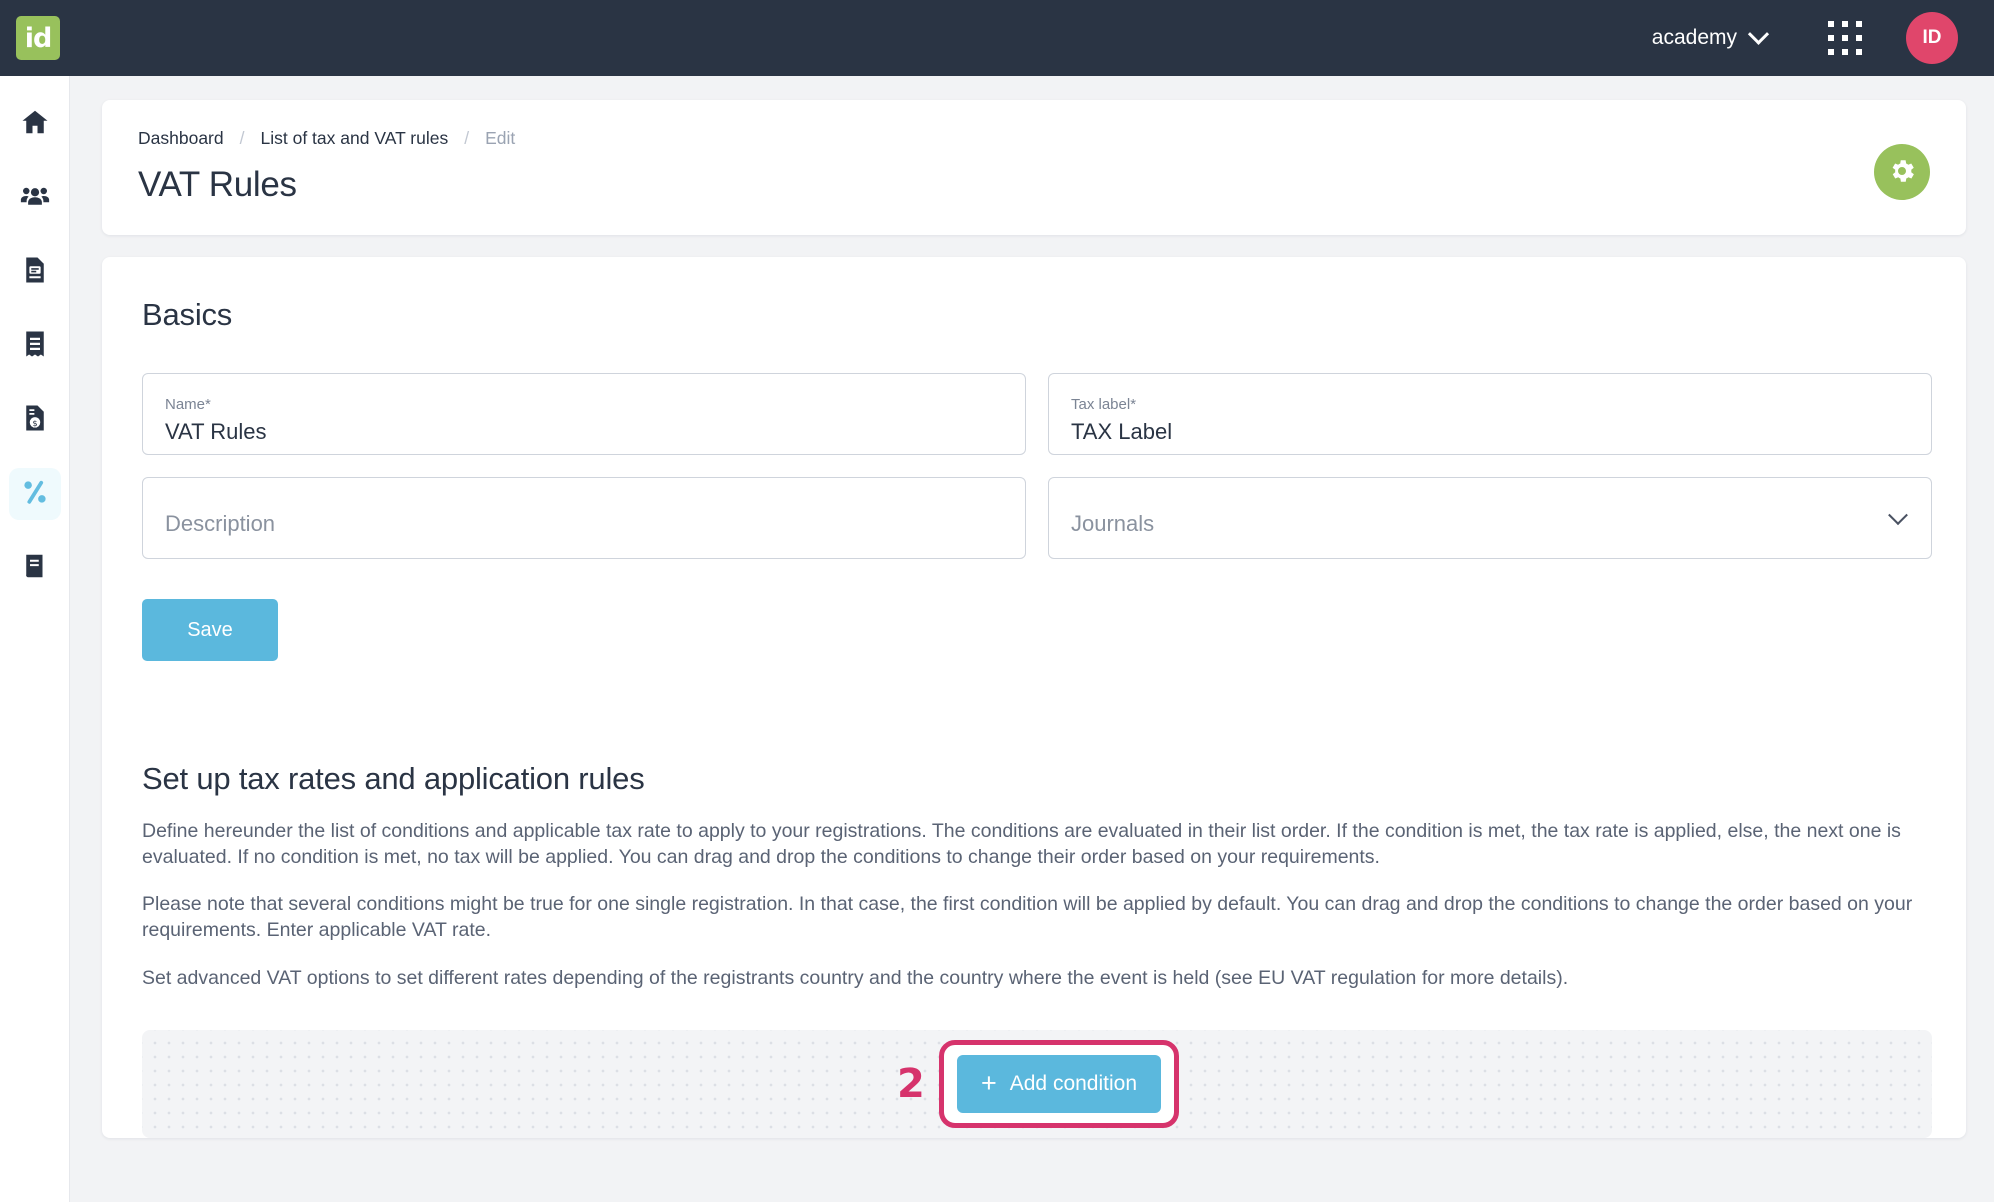 The height and width of the screenshot is (1202, 1994). Describe the element at coordinates (988, 1083) in the screenshot. I see `plus-icon: +` at that location.